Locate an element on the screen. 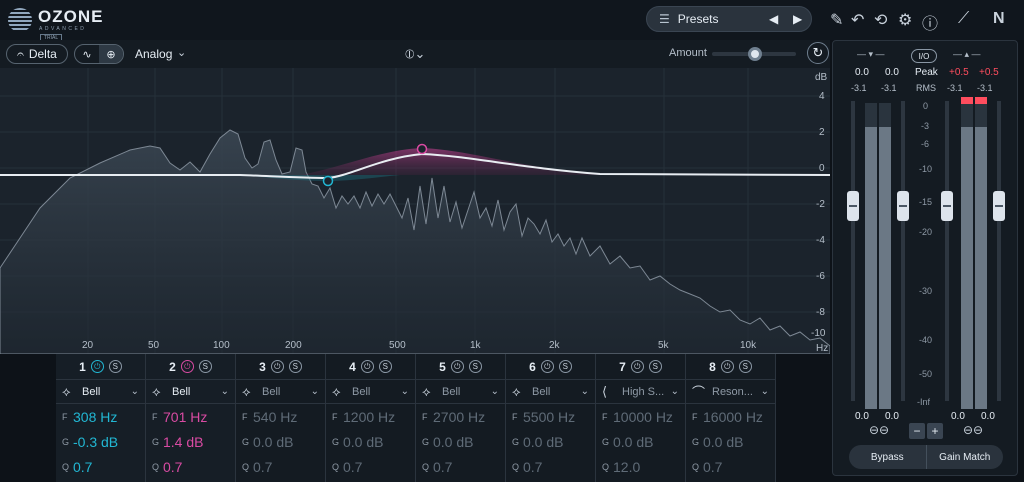 Image resolution: width=1024 pixels, height=482 pixels. gain-match-button: Gain Match is located at coordinates (964, 457).